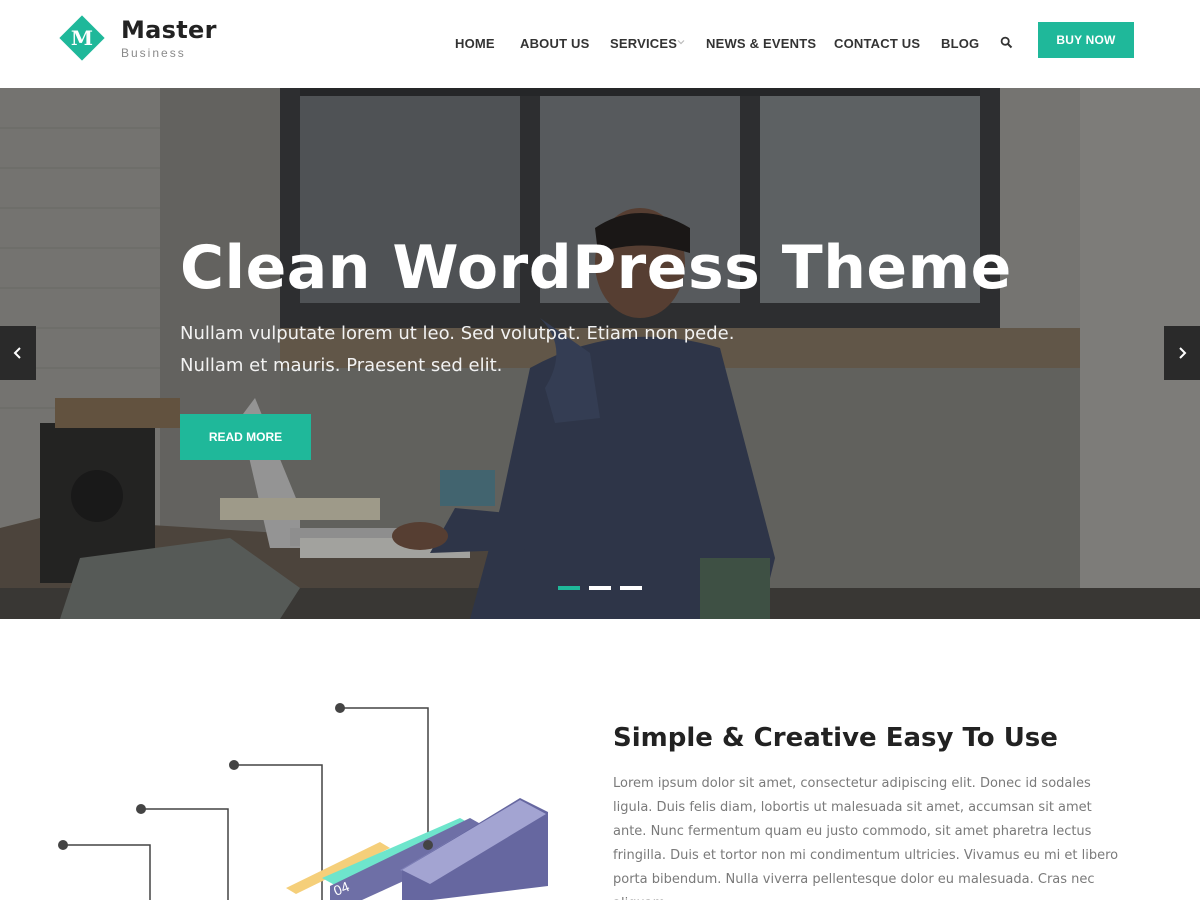 The height and width of the screenshot is (900, 1200). What do you see at coordinates (555, 43) in the screenshot?
I see `nav-item-about-us: ABOUT US` at bounding box center [555, 43].